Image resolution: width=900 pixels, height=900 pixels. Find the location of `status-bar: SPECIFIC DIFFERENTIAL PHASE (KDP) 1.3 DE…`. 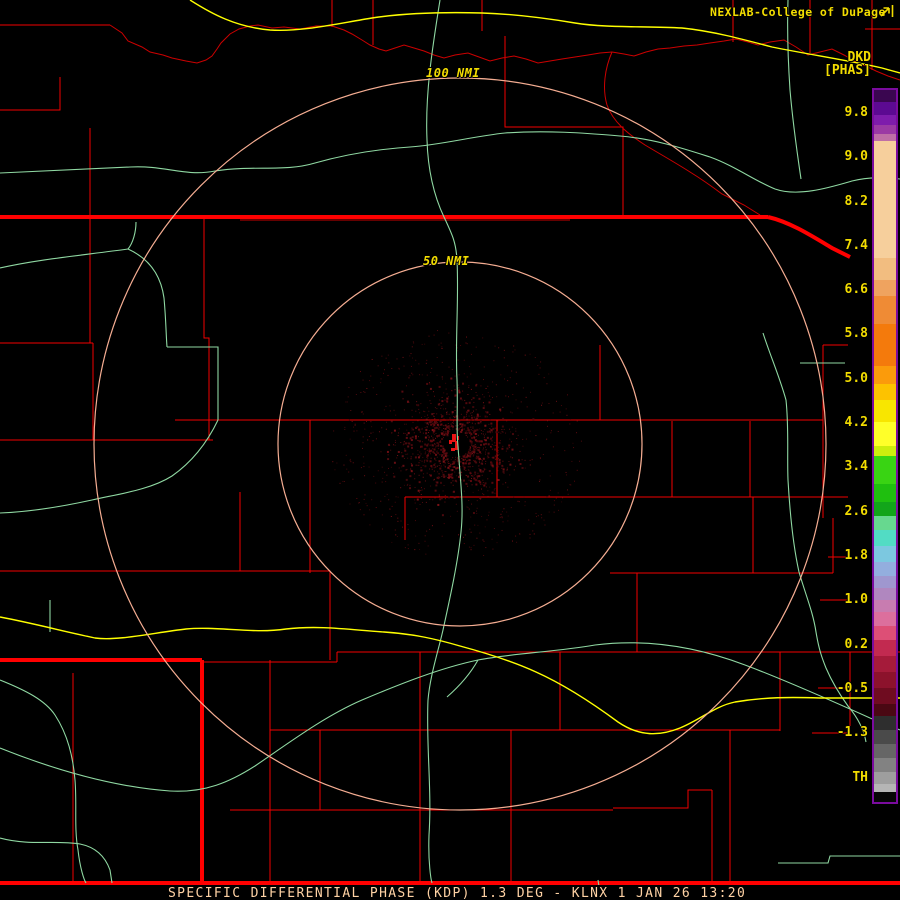

status-bar: SPECIFIC DIFFERENTIAL PHASE (KDP) 1.3 DE… is located at coordinates (450, 892).